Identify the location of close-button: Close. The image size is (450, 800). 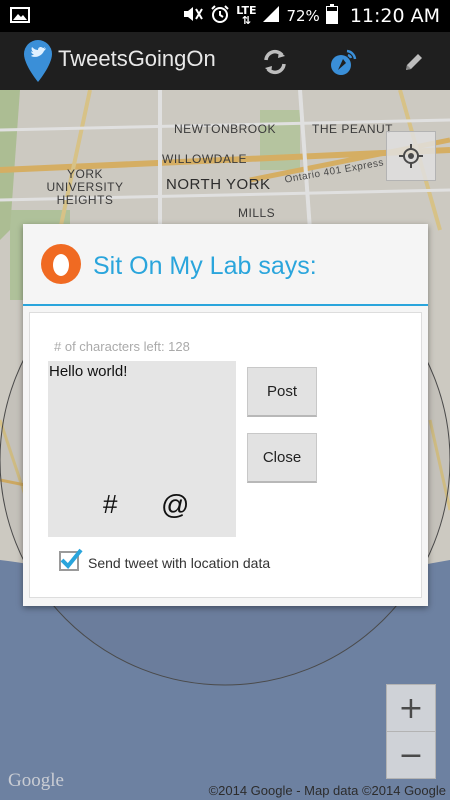
(282, 458).